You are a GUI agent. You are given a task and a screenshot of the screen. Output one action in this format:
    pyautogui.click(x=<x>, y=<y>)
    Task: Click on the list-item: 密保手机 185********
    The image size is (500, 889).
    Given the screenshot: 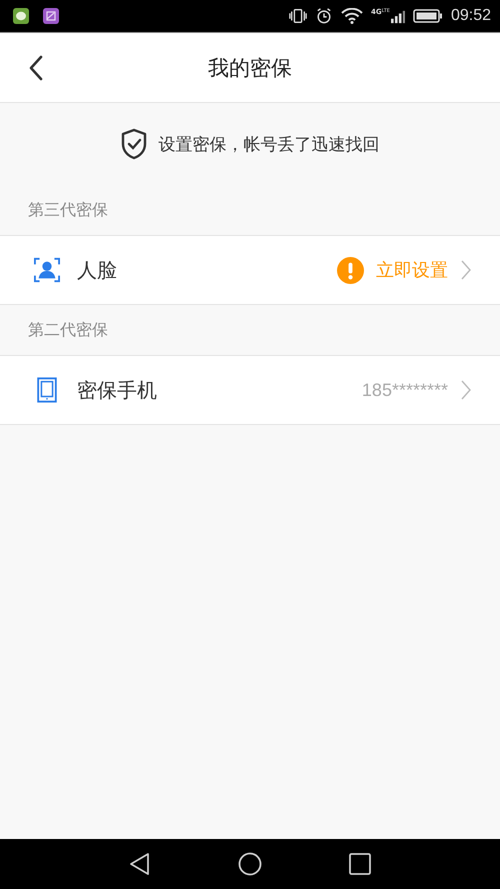 What is the action you would take?
    pyautogui.click(x=250, y=390)
    